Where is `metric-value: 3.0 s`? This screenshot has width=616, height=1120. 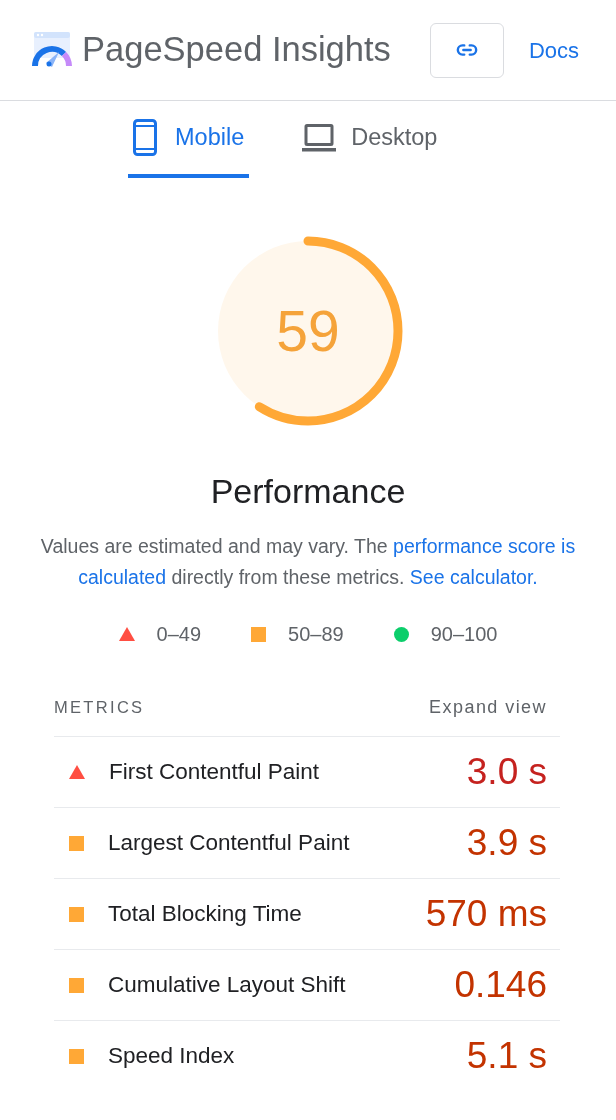
metric-value: 3.0 s is located at coordinates (506, 772).